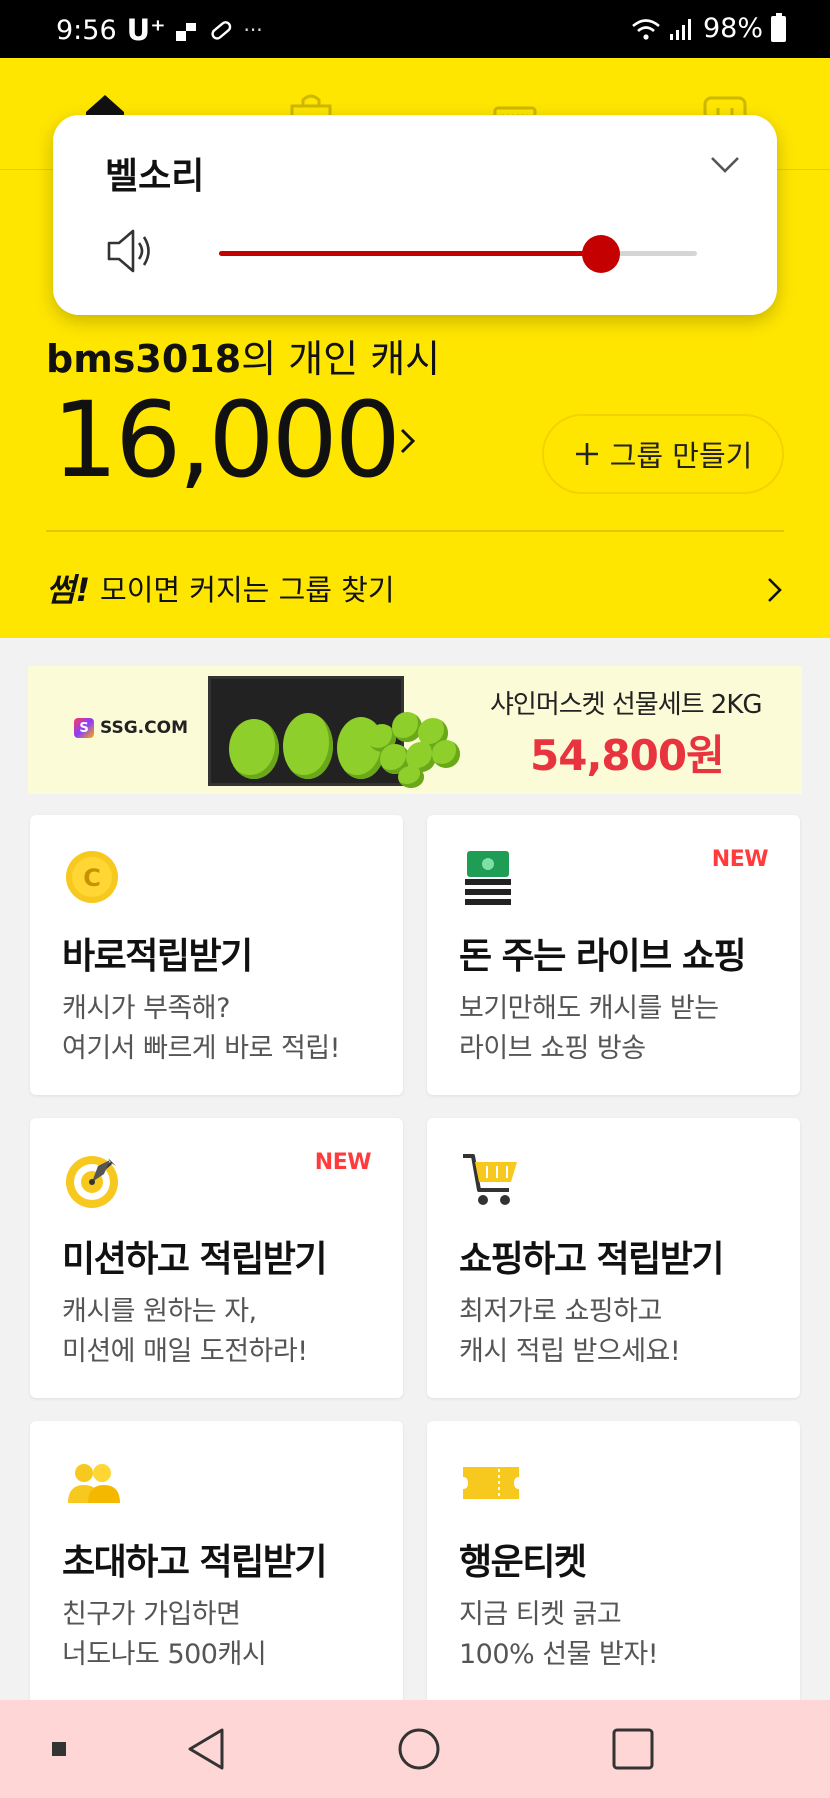  What do you see at coordinates (206, 1749) in the screenshot?
I see `back-icon` at bounding box center [206, 1749].